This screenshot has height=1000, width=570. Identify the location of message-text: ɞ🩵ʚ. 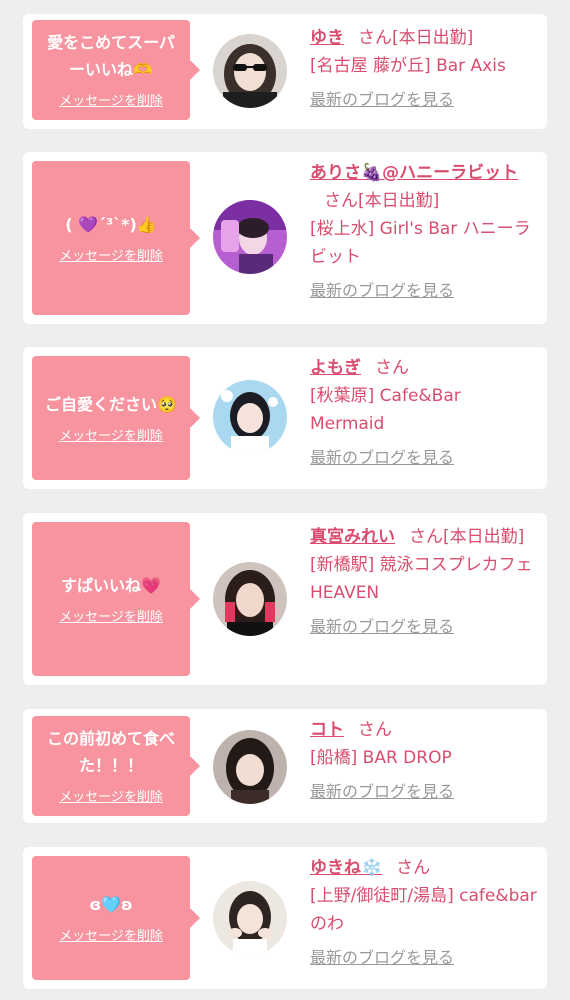
(111, 904).